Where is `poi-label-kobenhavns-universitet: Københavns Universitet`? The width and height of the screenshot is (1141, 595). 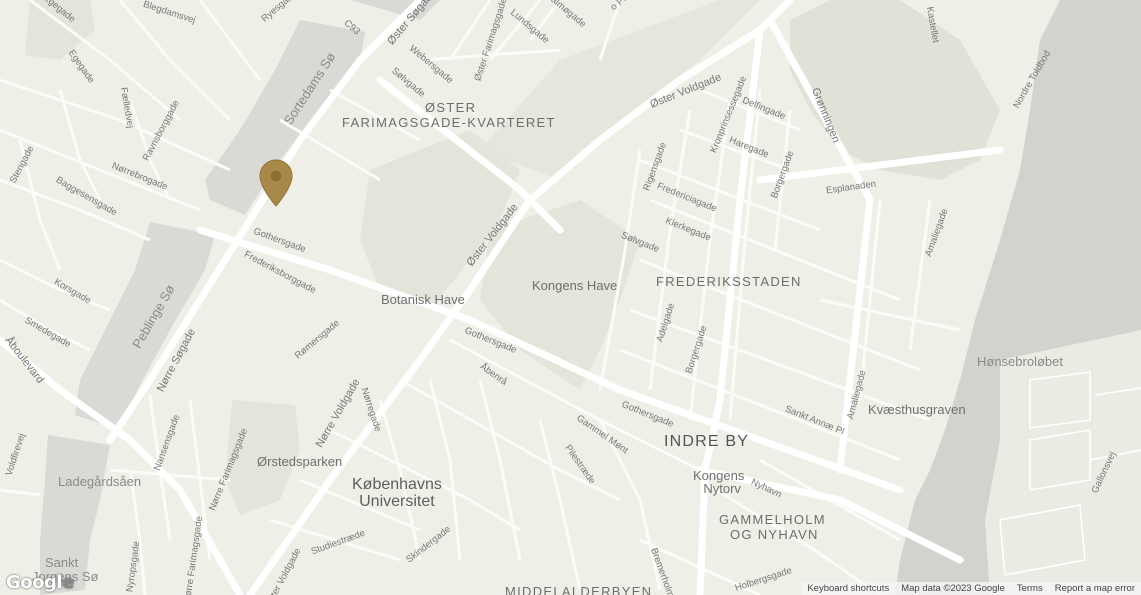
poi-label-kobenhavns-universitet: Københavns Universitet is located at coordinates (397, 493).